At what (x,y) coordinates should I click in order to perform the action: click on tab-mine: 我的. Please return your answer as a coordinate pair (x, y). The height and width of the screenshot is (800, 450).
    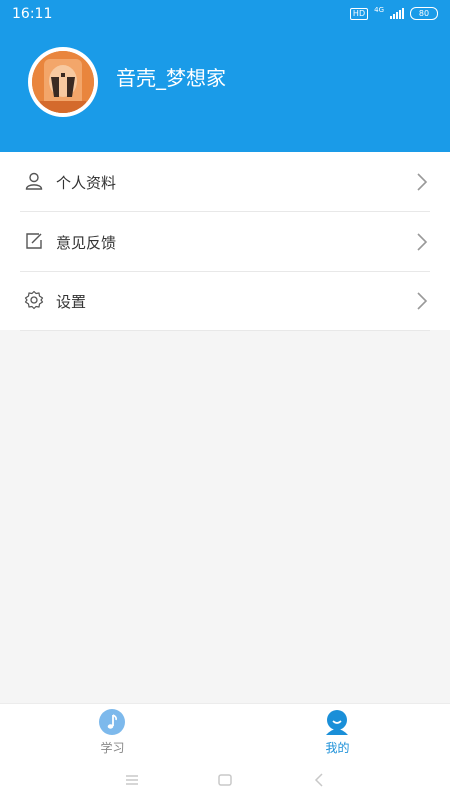
    Looking at the image, I should click on (337, 732).